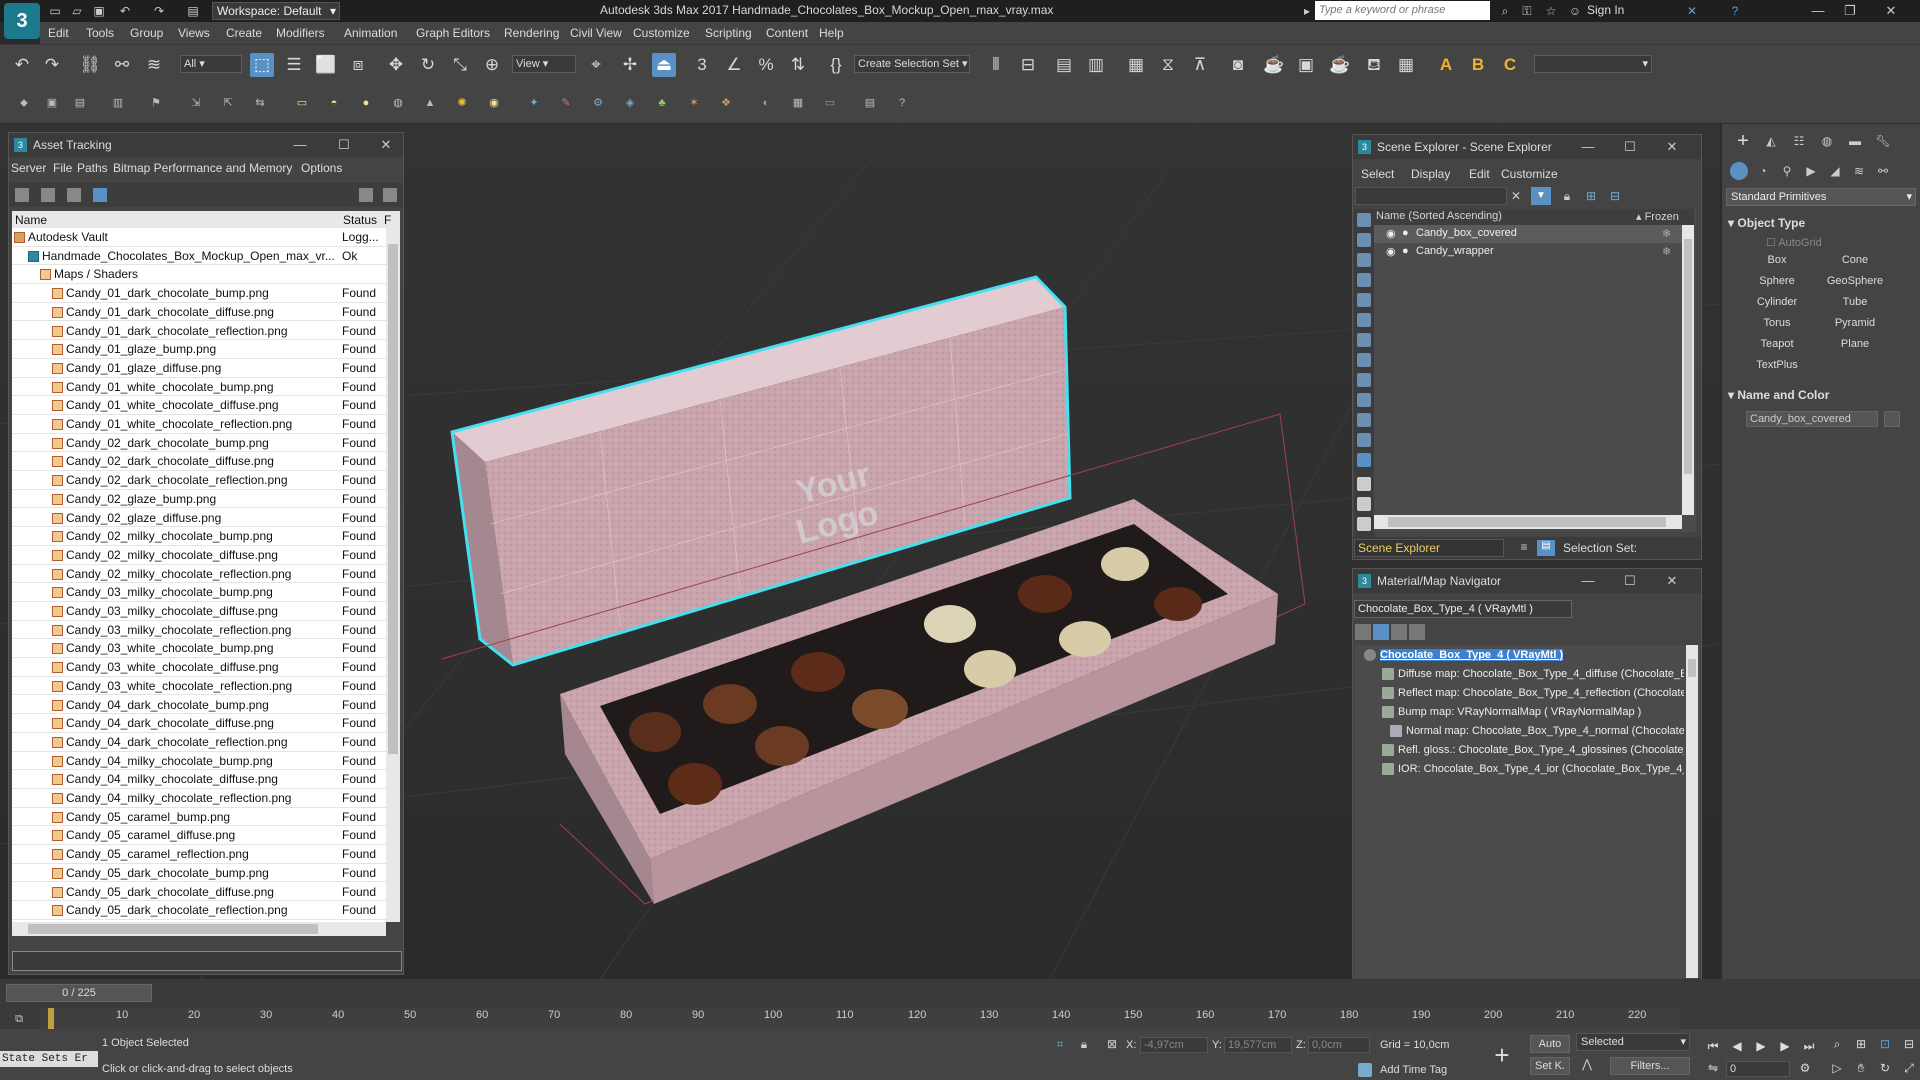 The image size is (1920, 1080). What do you see at coordinates (1528, 234) in the screenshot?
I see `scene-object-row: ◉ ● Candy_box_covered ❄` at bounding box center [1528, 234].